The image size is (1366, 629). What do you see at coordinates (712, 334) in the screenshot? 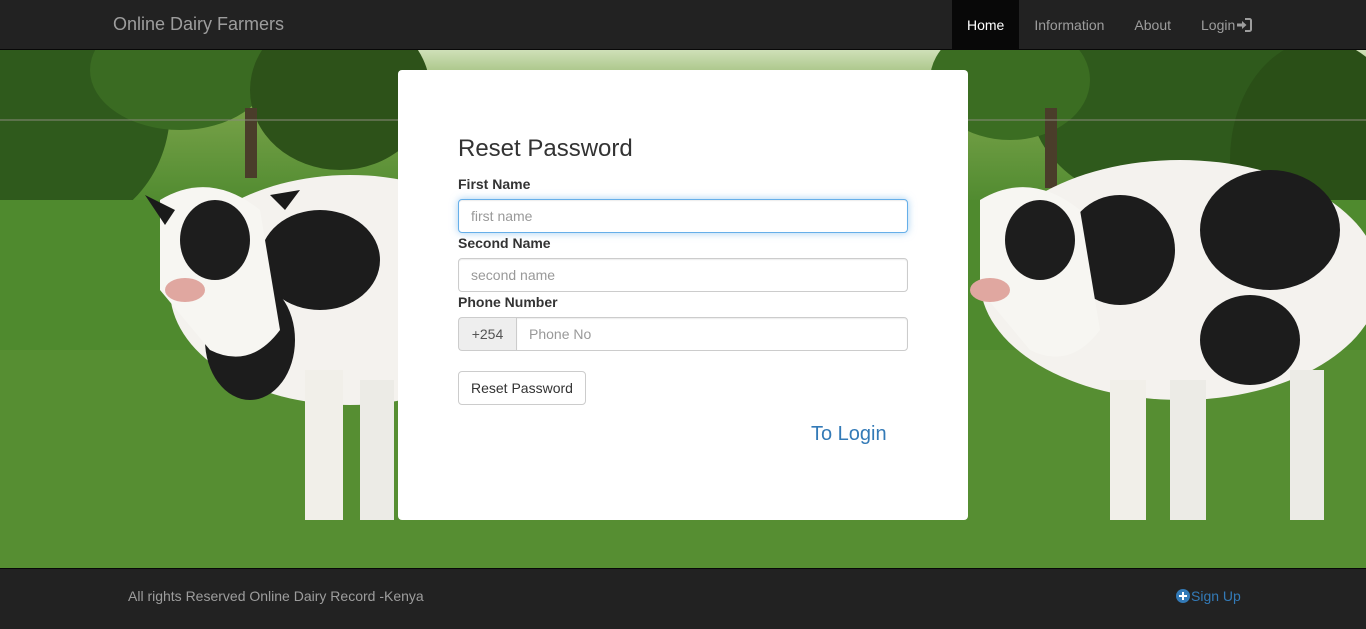
I see `phone-number-input` at bounding box center [712, 334].